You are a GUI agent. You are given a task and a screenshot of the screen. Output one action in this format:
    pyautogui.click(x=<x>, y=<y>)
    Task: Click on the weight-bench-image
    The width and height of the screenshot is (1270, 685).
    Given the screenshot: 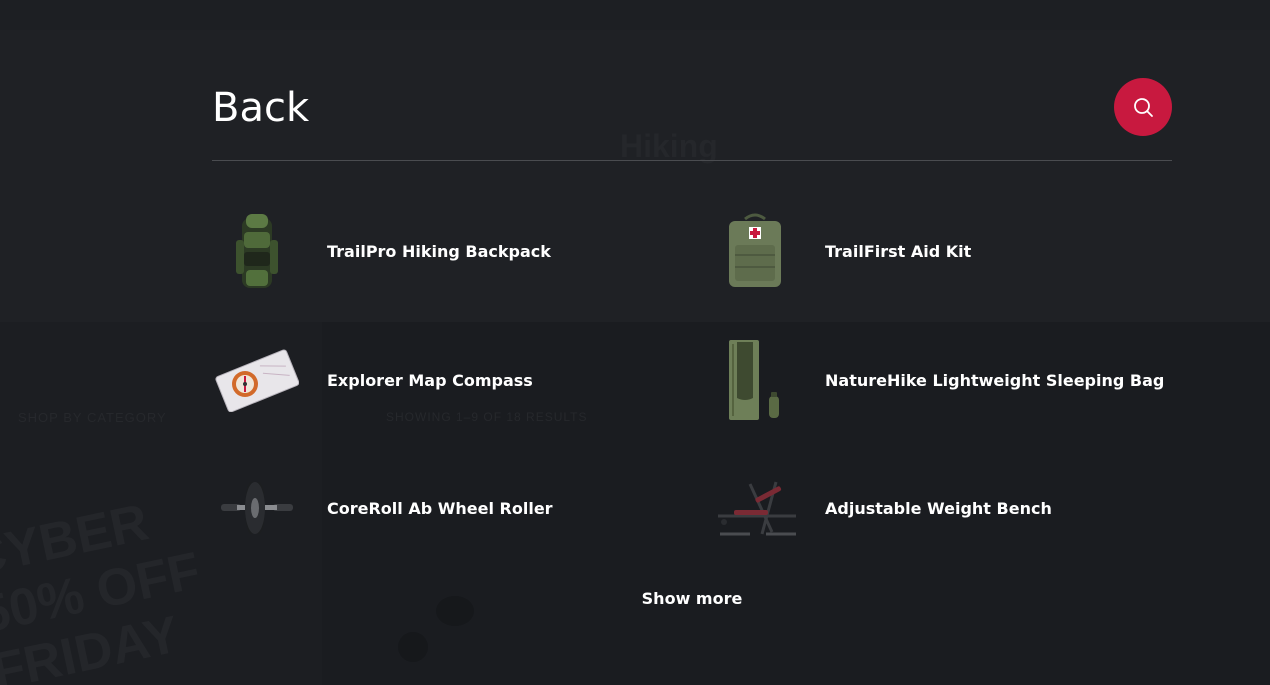 What is the action you would take?
    pyautogui.click(x=755, y=508)
    